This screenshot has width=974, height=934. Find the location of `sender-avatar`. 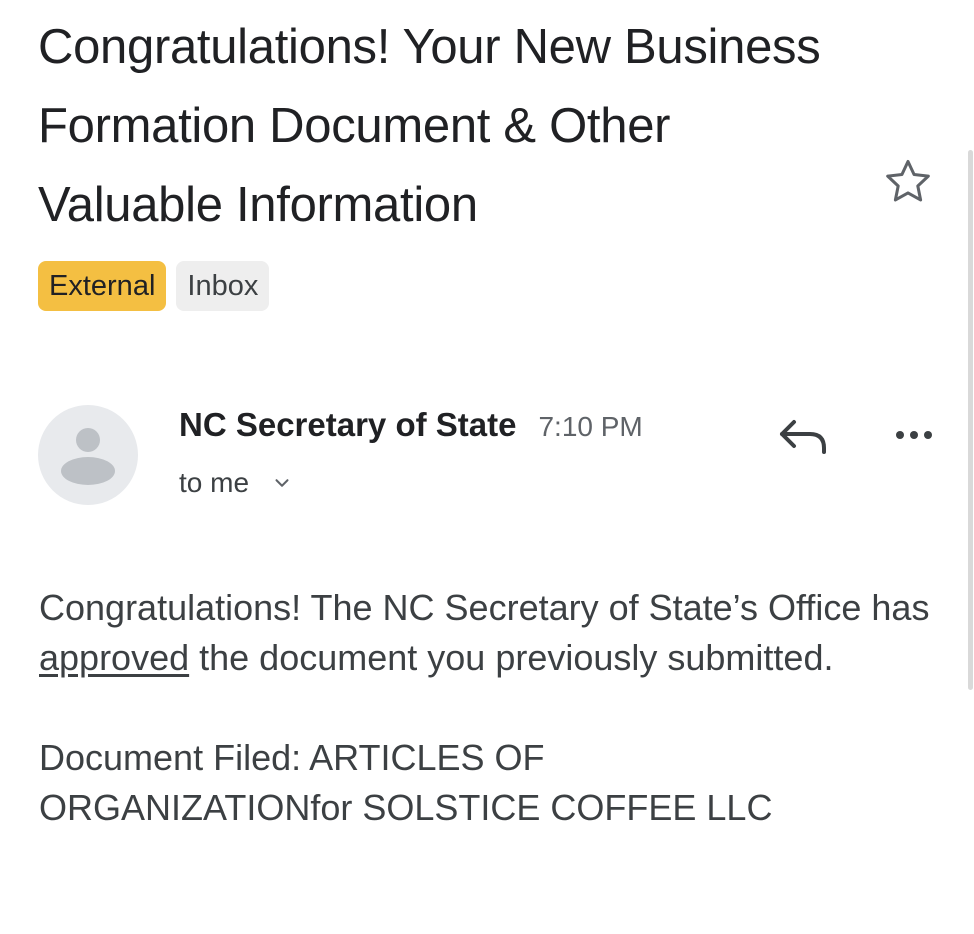

sender-avatar is located at coordinates (88, 455).